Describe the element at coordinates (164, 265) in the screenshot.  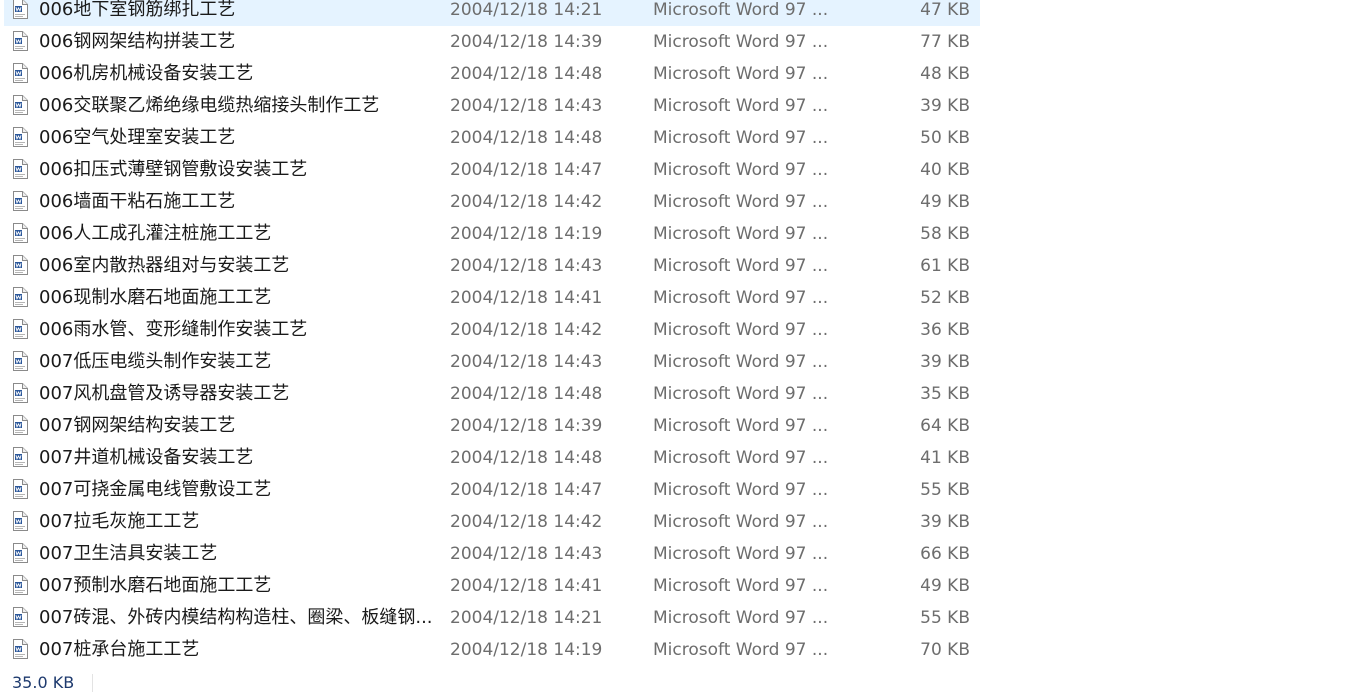
I see `file-name: 006室内散热器组对与安装工艺` at that location.